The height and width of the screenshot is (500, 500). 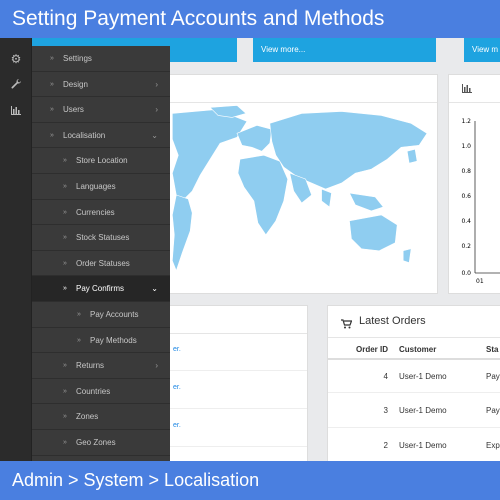 I want to click on sidebar-item-label: Currencies, so click(x=95, y=212).